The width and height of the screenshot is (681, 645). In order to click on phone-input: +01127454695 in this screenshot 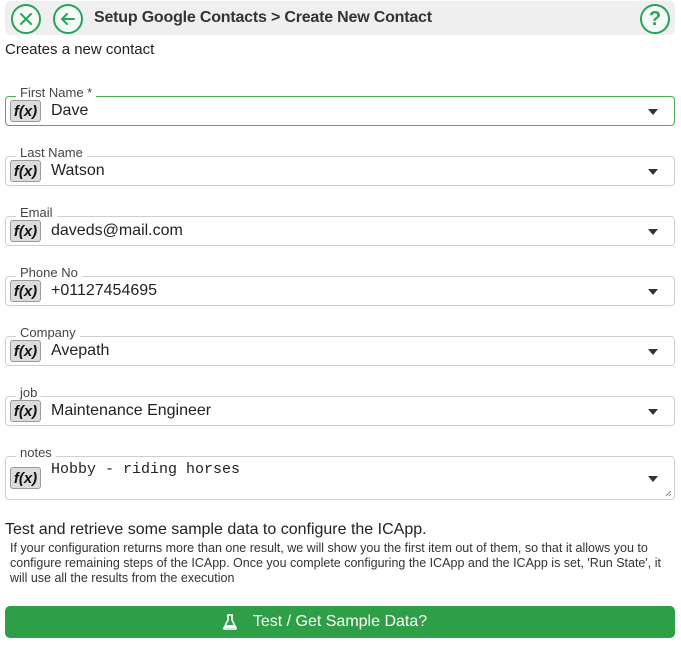, I will do `click(104, 291)`.